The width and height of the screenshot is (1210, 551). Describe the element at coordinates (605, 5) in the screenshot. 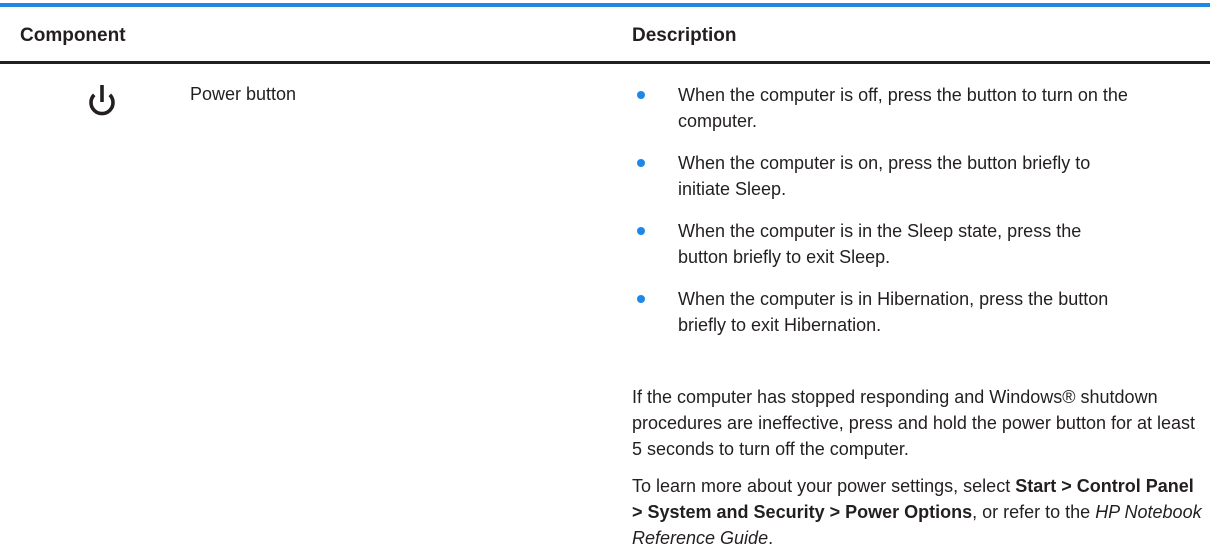

I see `table-top-rule` at that location.